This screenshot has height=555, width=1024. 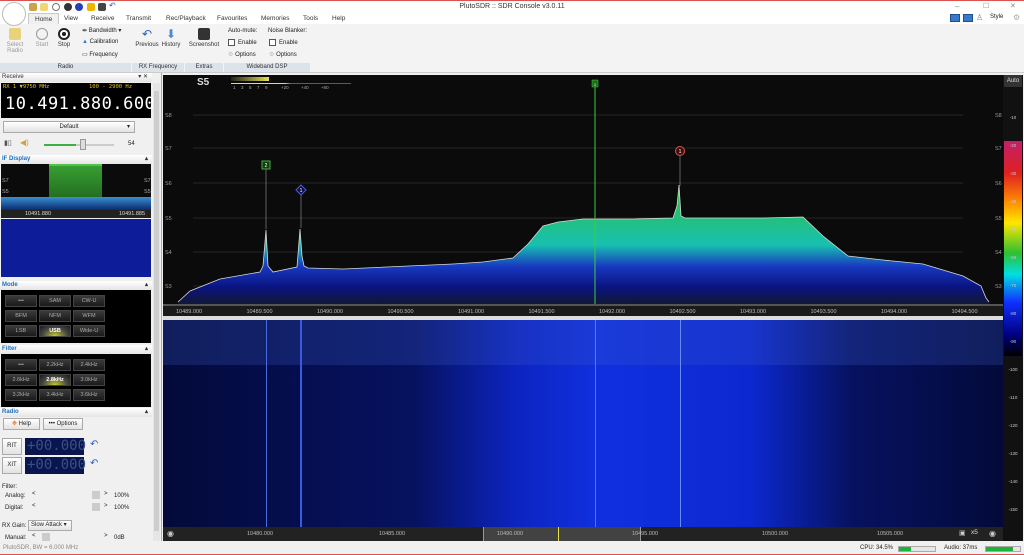 What do you see at coordinates (76, 77) in the screenshot?
I see `receive-header: Receive ▾ ✕` at bounding box center [76, 77].